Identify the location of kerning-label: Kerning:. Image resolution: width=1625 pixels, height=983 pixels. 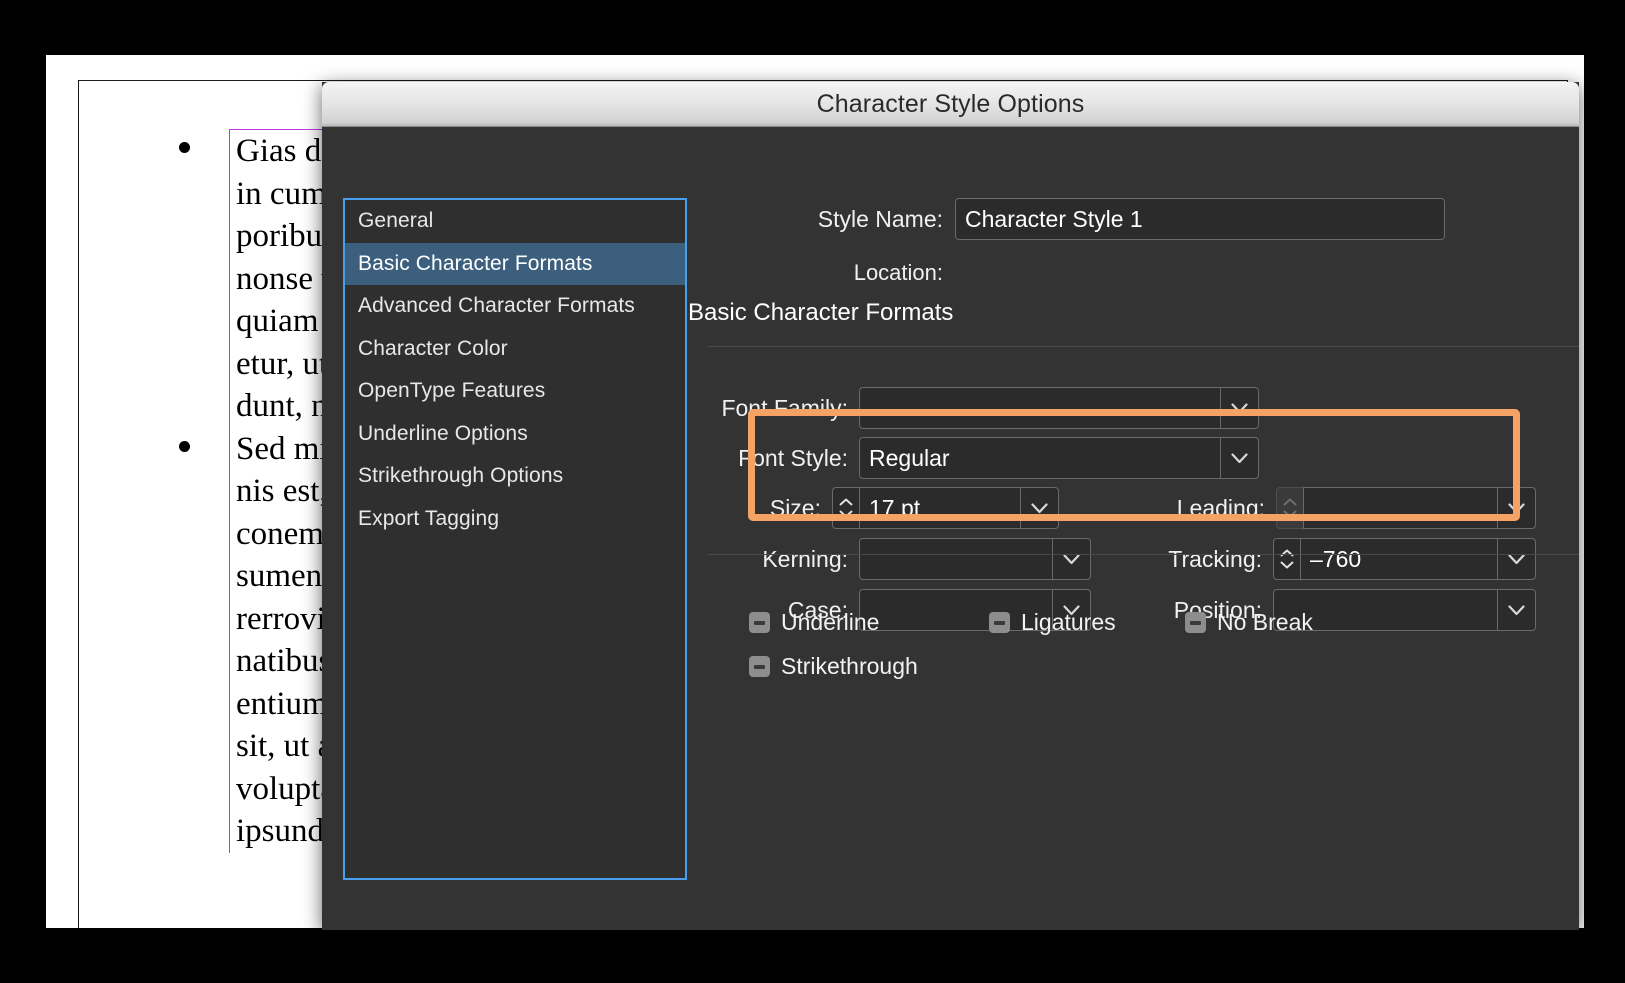
(805, 558).